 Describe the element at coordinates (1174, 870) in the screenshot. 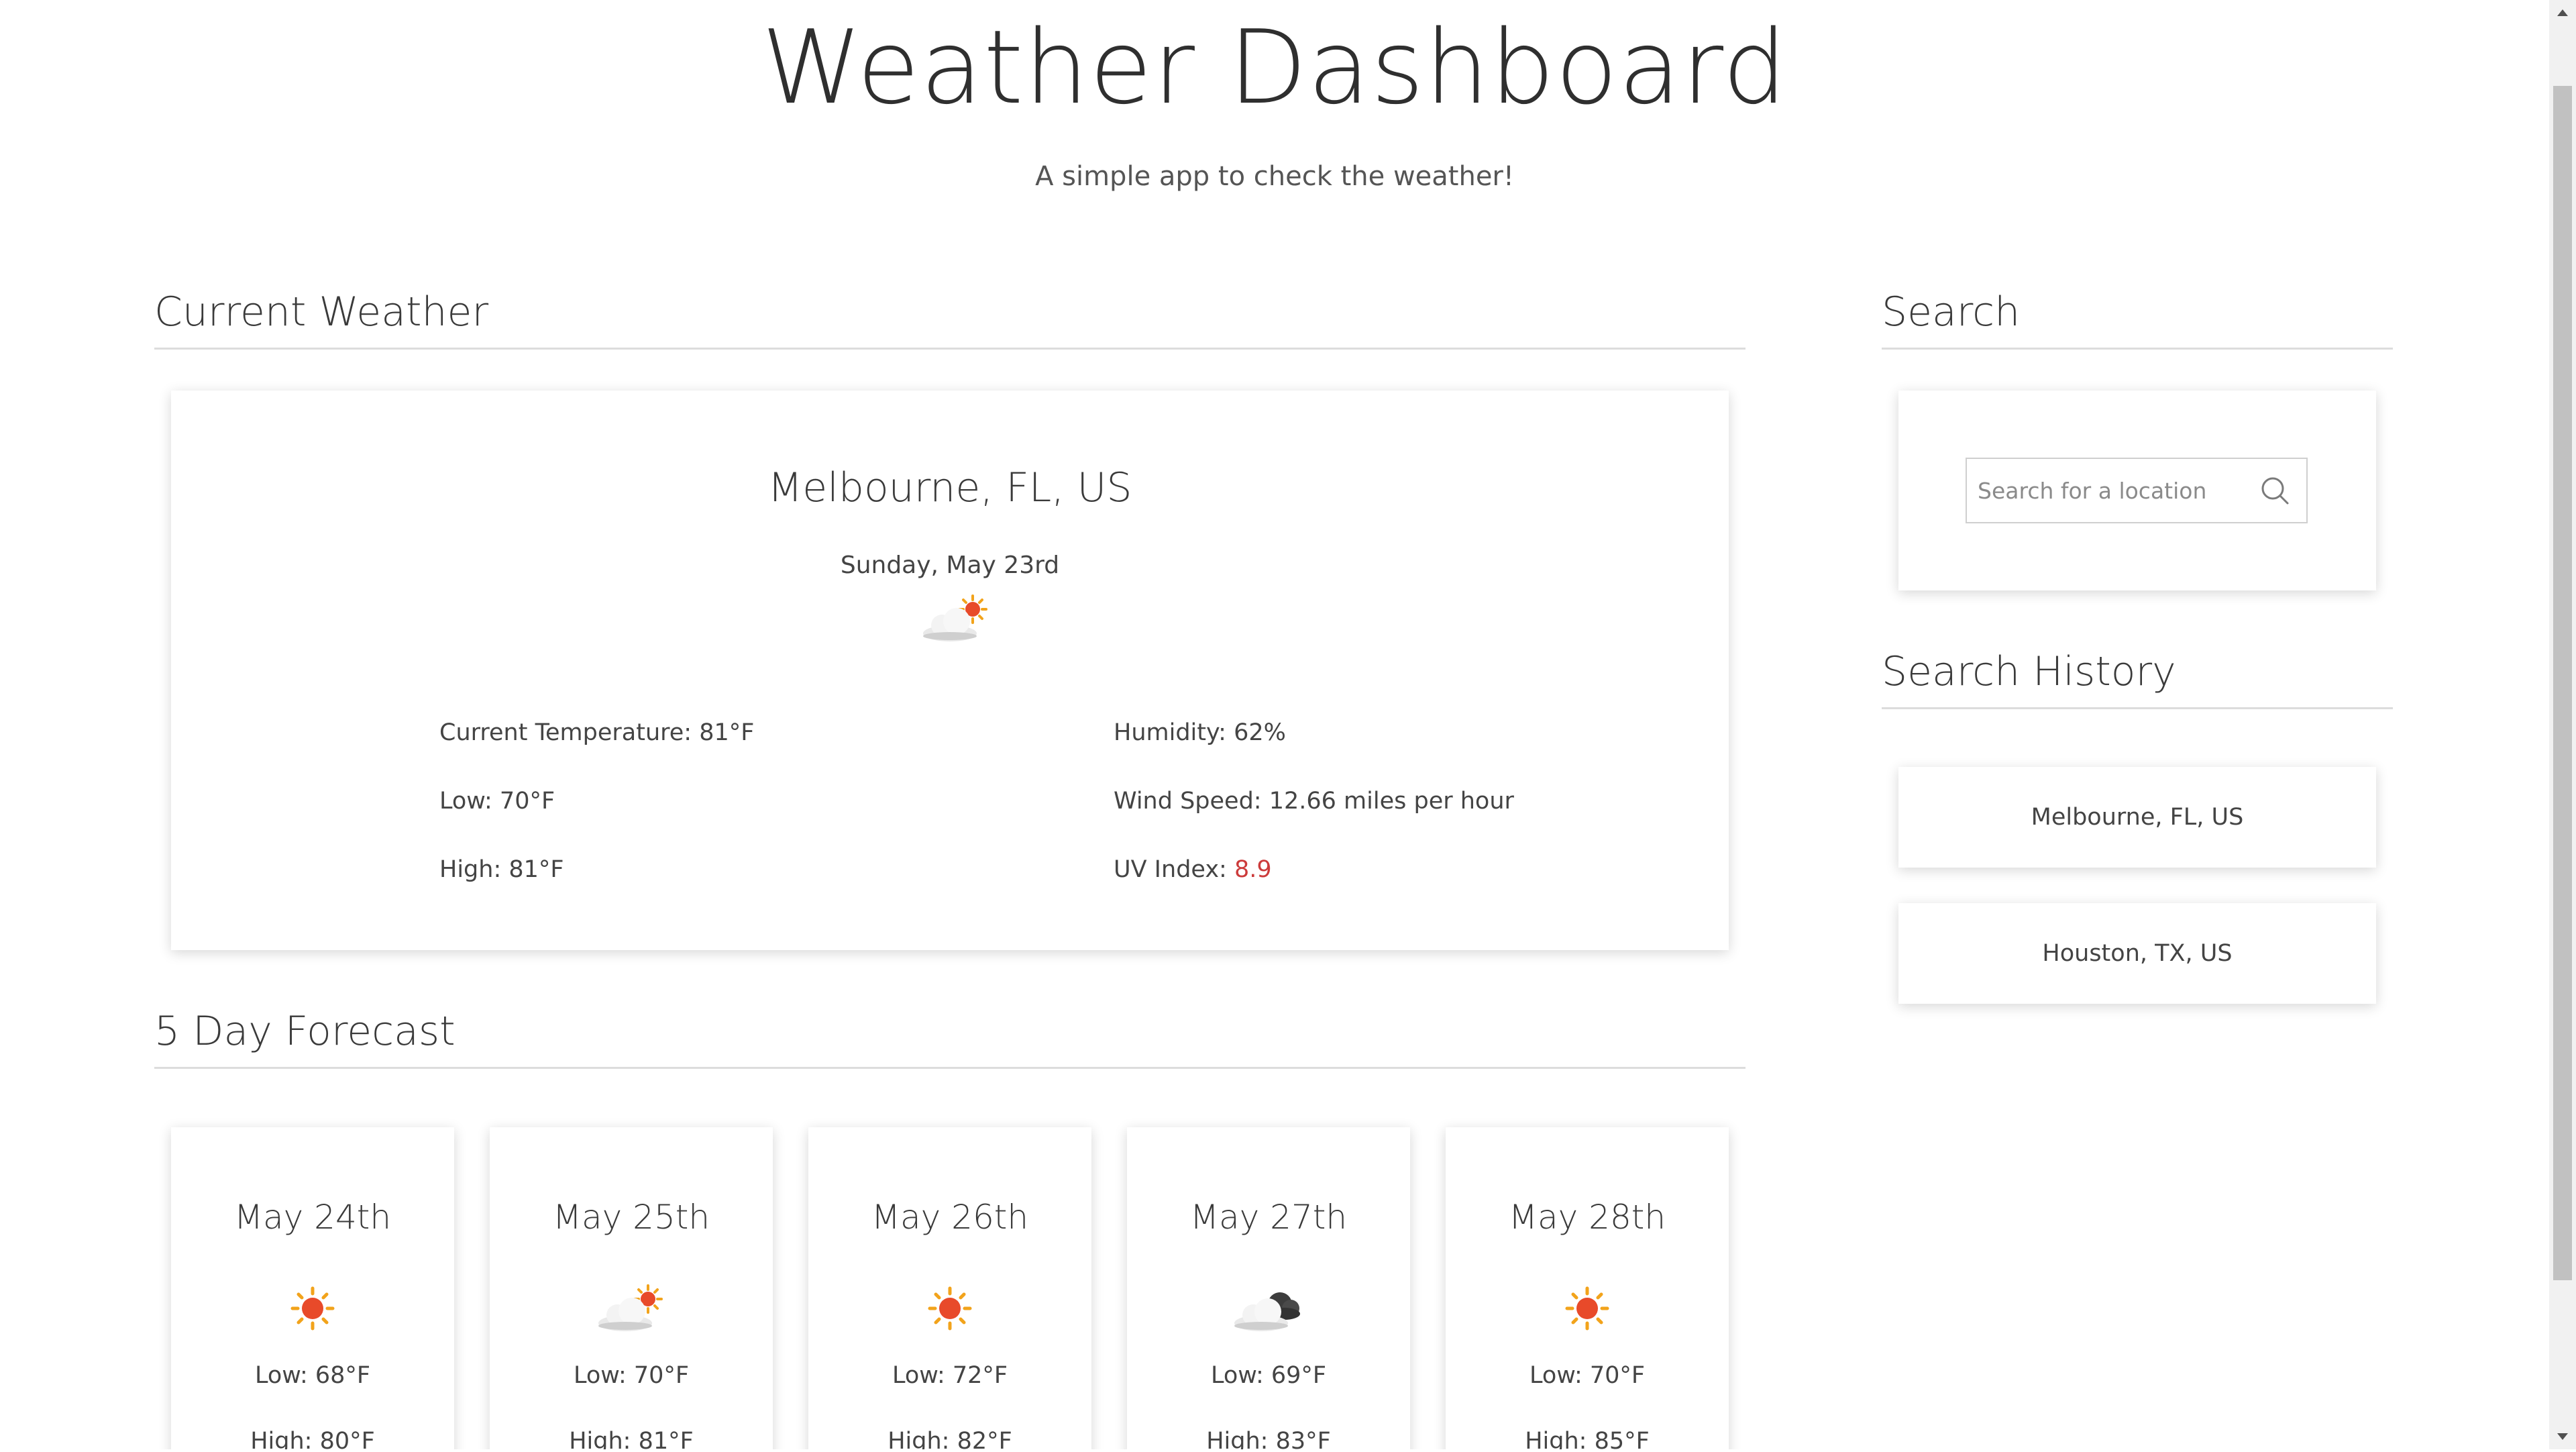

I see `uv-index-label: UV Index:` at that location.